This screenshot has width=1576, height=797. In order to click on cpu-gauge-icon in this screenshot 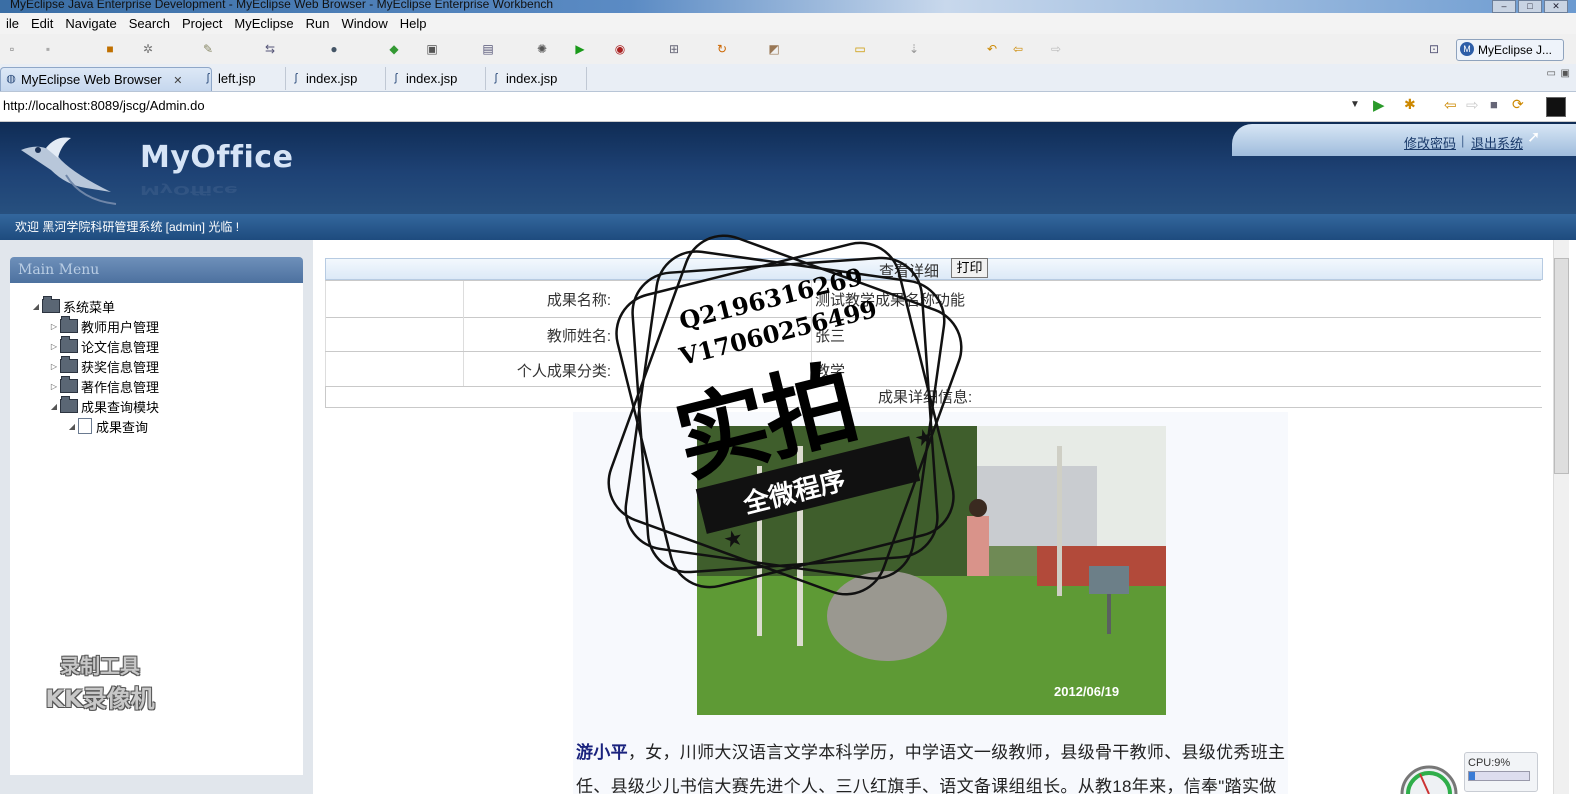, I will do `click(1429, 779)`.